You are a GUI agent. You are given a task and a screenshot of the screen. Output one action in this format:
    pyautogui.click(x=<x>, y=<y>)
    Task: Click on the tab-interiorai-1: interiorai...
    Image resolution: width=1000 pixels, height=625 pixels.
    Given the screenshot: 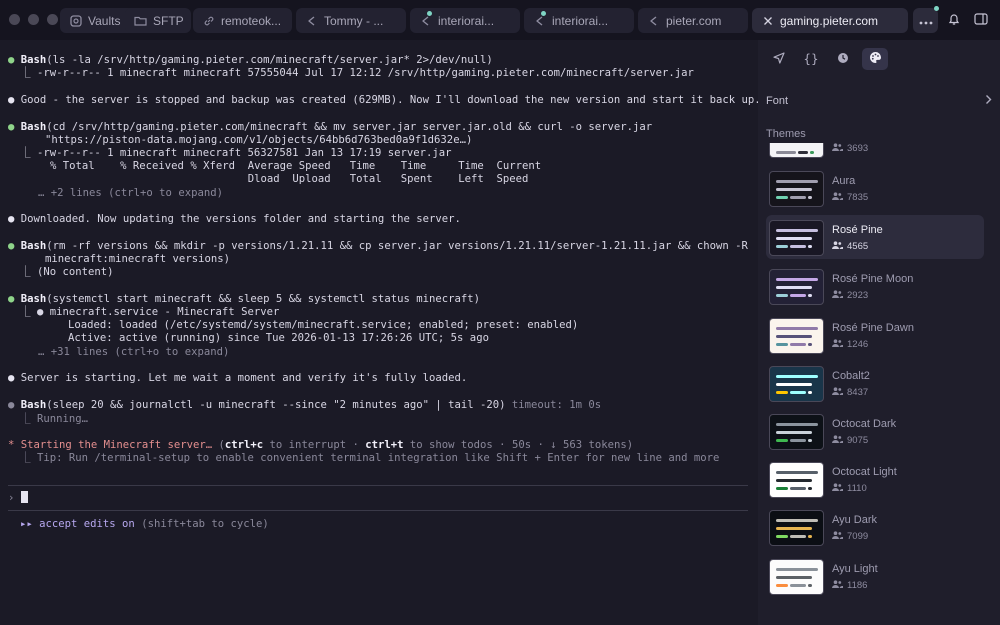 What is the action you would take?
    pyautogui.click(x=465, y=20)
    